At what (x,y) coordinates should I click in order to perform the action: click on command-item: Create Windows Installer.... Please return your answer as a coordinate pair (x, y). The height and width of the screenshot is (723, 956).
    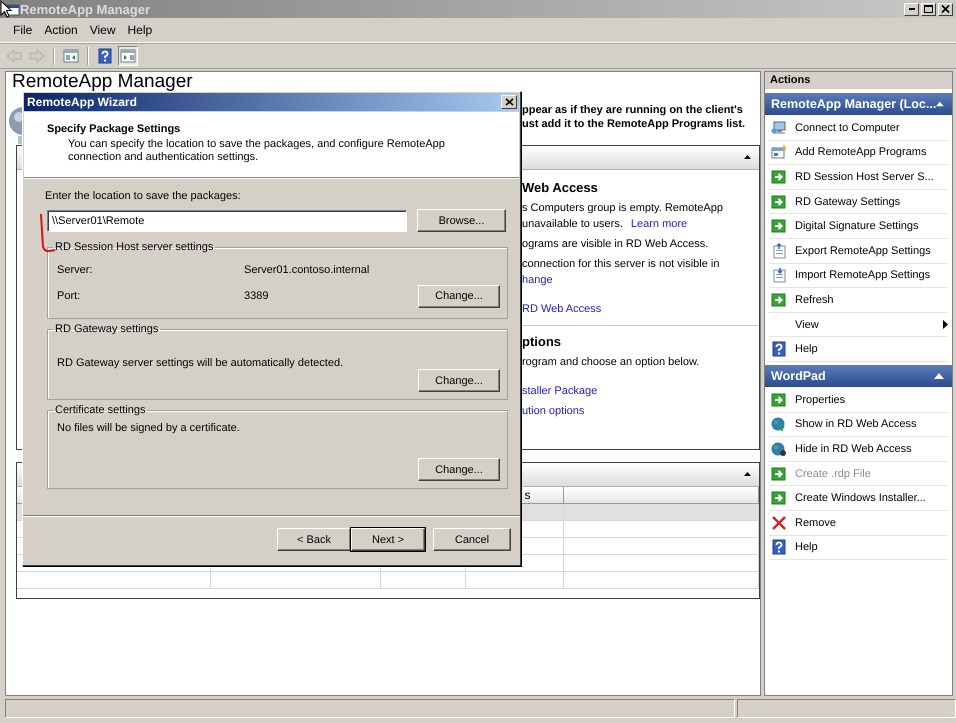
    Looking at the image, I should click on (858, 498).